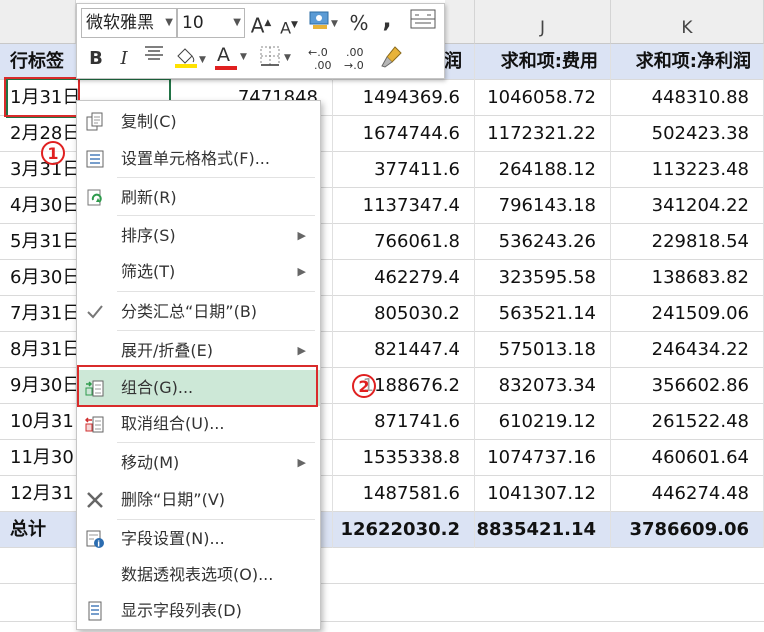 The height and width of the screenshot is (632, 764). What do you see at coordinates (543, 386) in the screenshot?
I see `value-cell-j: 832073.34` at bounding box center [543, 386].